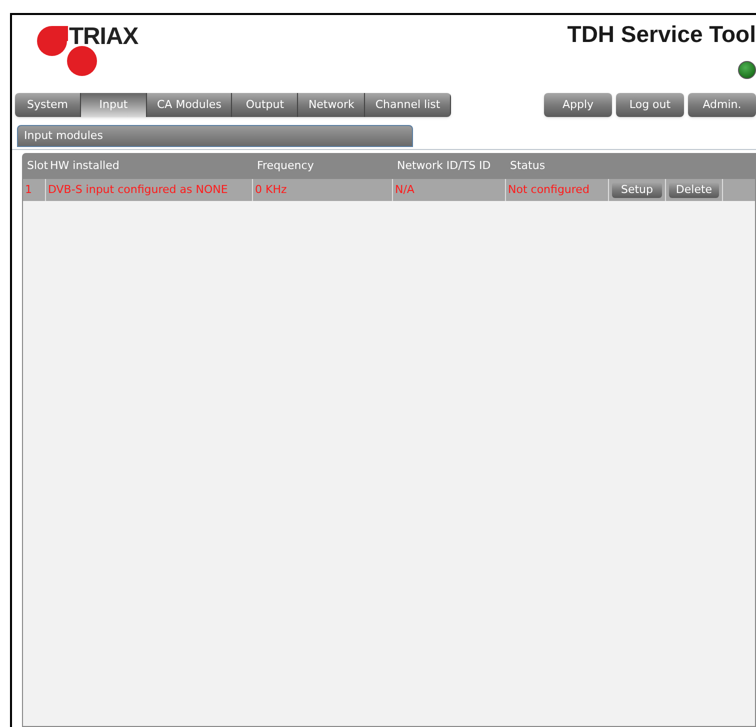  What do you see at coordinates (637, 190) in the screenshot?
I see `row-action-button: Setup` at bounding box center [637, 190].